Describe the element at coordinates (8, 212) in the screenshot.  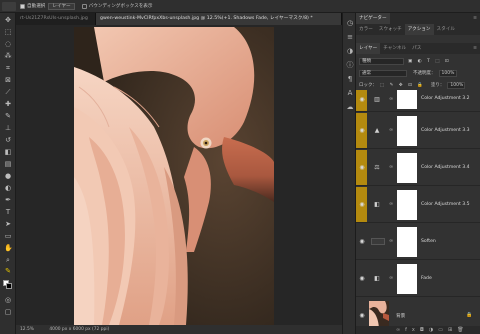
I see `type-tool-icon: T` at that location.